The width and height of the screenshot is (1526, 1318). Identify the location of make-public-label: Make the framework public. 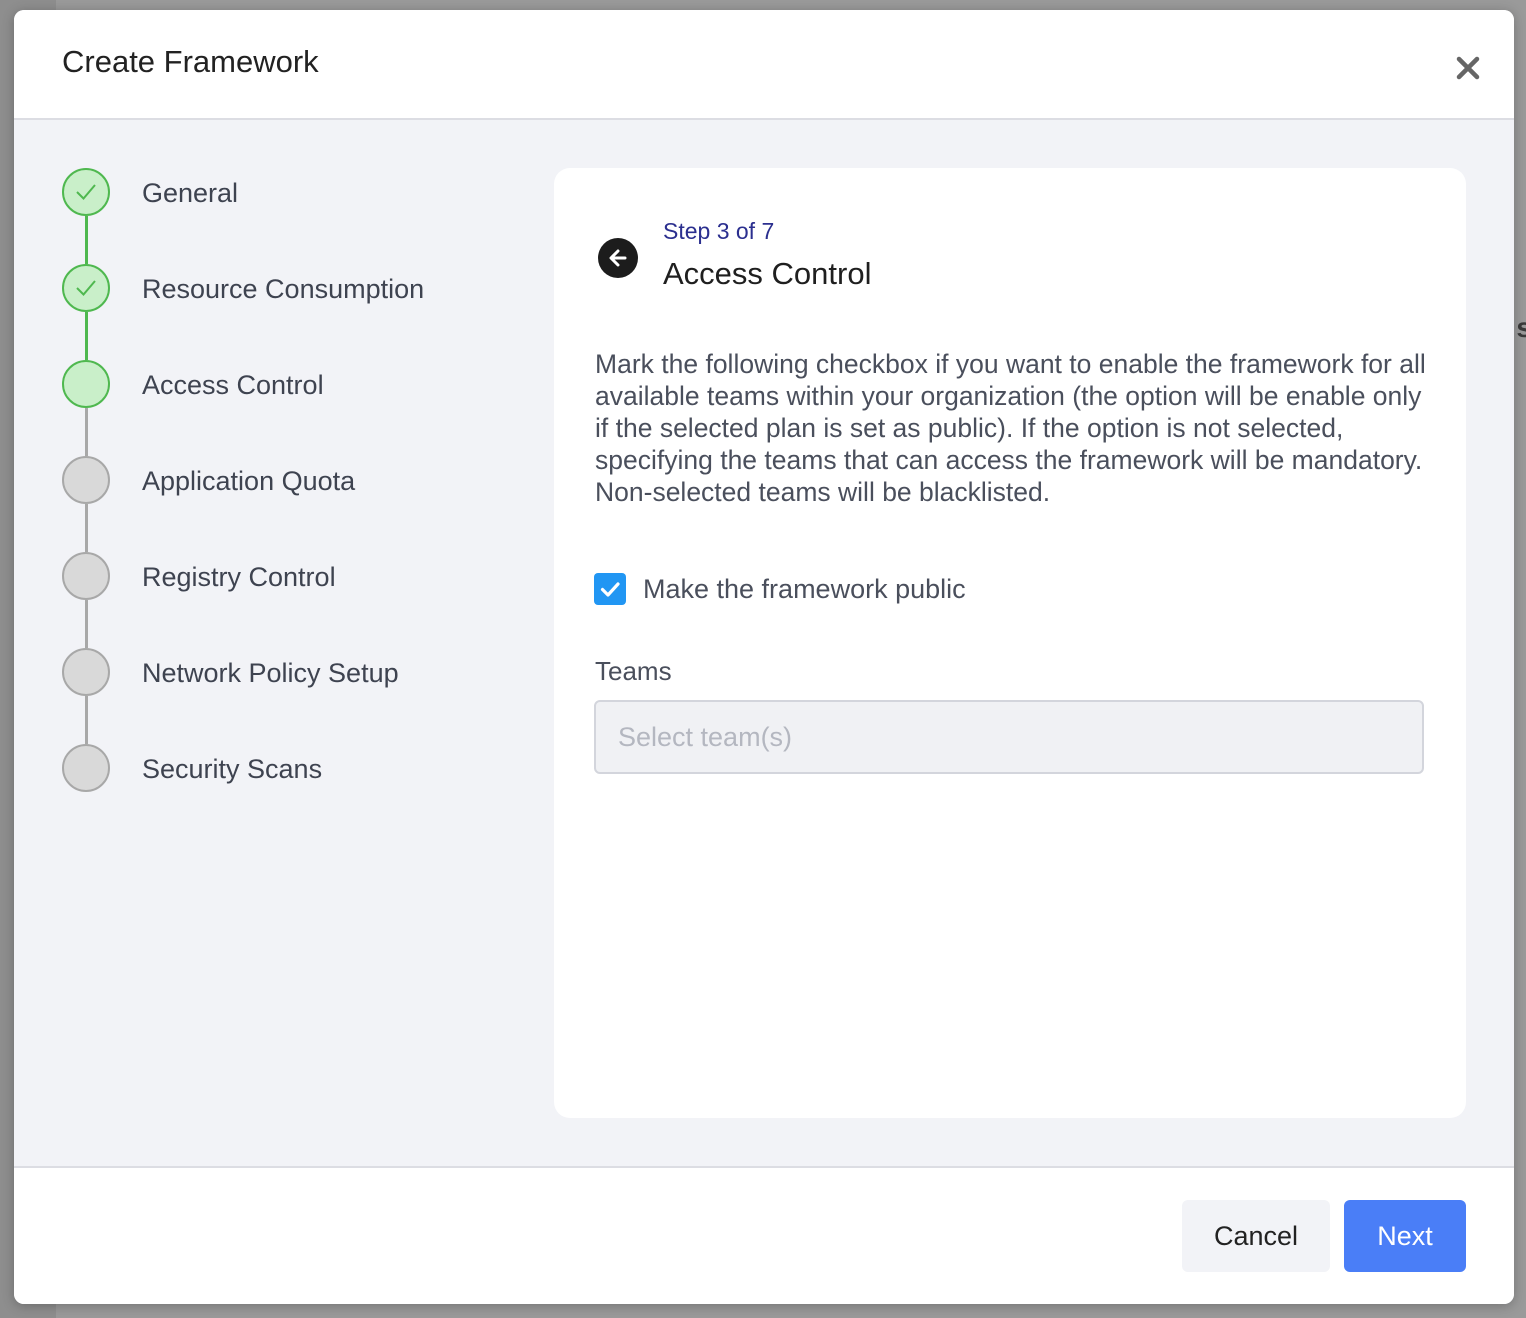
(804, 588).